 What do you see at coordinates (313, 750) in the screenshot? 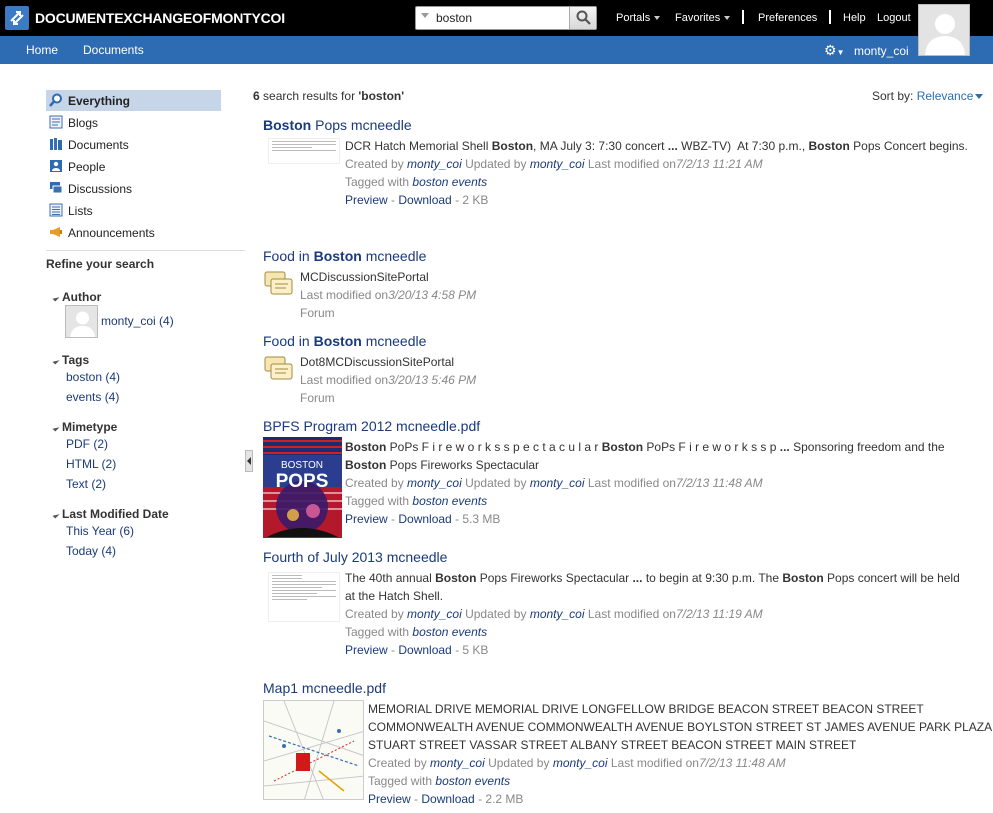
I see `map-thumbnail` at bounding box center [313, 750].